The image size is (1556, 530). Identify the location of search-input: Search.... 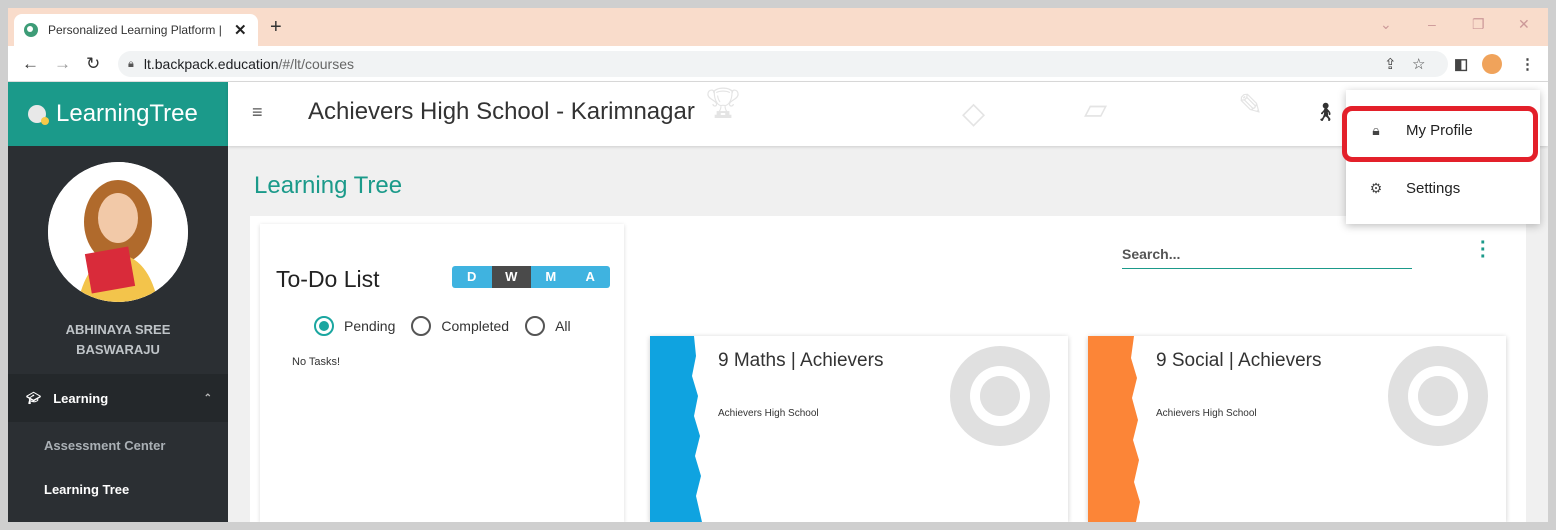
(1267, 257).